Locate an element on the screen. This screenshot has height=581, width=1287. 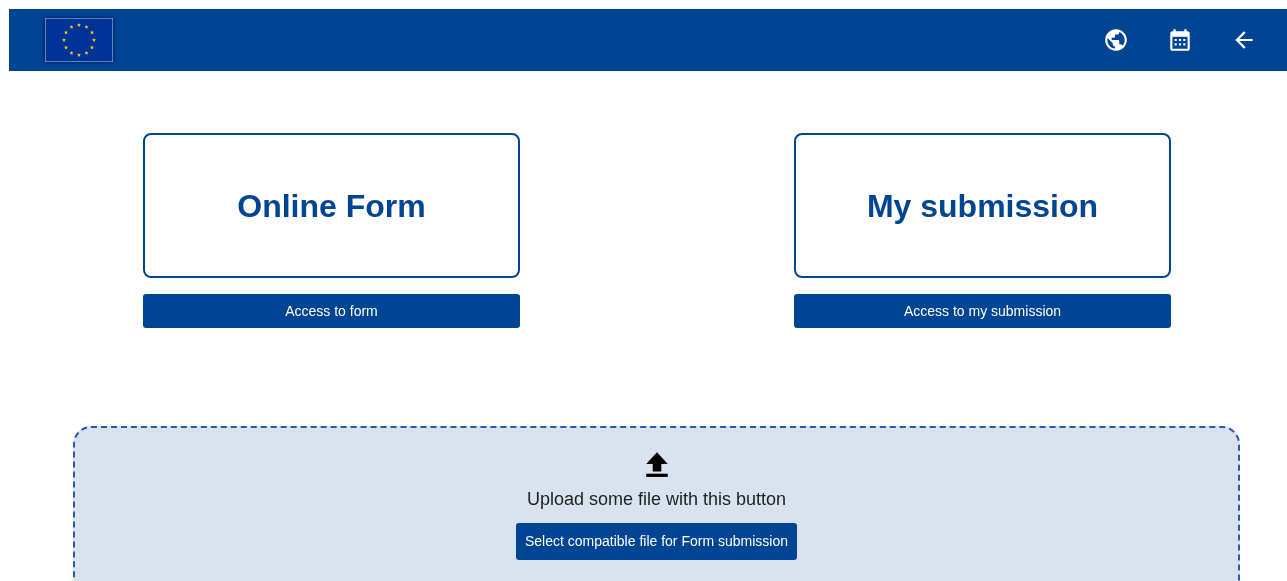
card-title: My submission is located at coordinates (982, 206).